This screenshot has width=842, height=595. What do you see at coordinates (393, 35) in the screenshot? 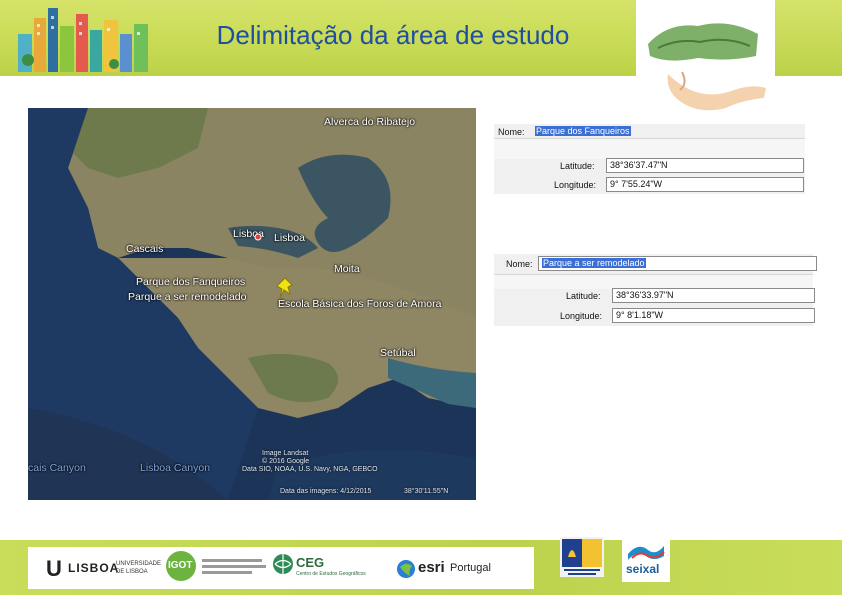
I see `page-title: Delimitação da área de estudo` at bounding box center [393, 35].